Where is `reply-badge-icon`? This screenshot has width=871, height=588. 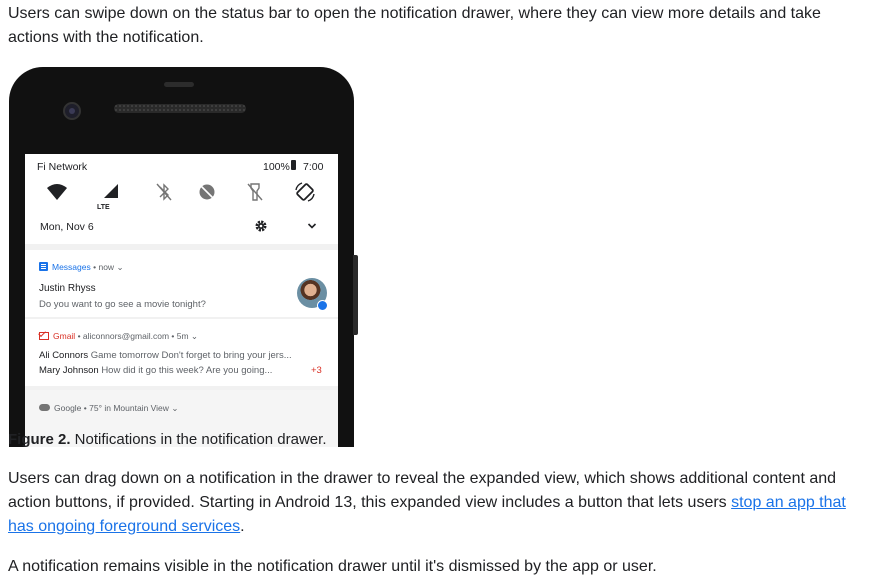 reply-badge-icon is located at coordinates (322, 305).